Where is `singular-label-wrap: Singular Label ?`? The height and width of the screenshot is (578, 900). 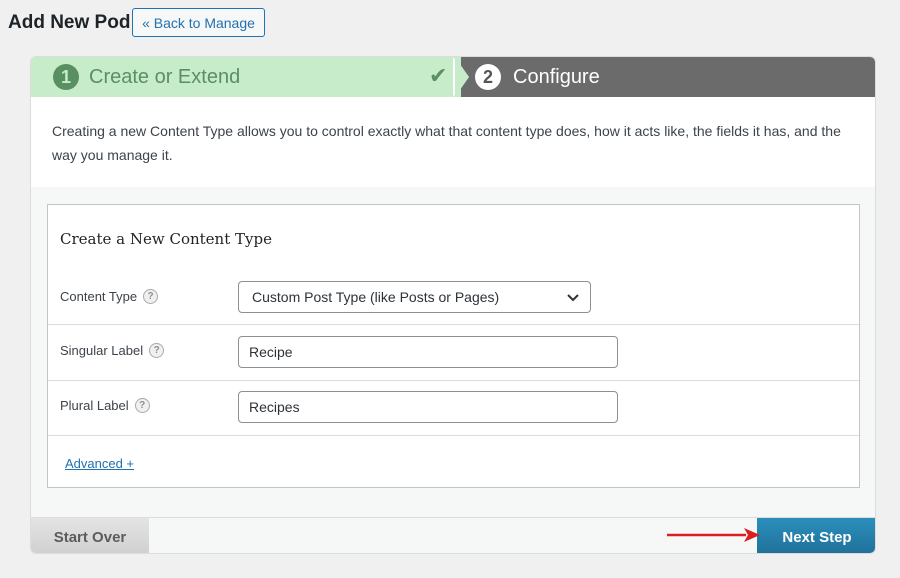
singular-label-wrap: Singular Label ? is located at coordinates (112, 350).